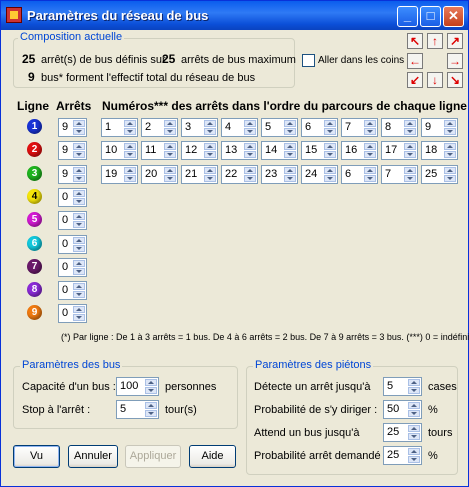 This screenshot has height=487, width=469. Describe the element at coordinates (402, 432) in the screenshot. I see `wait-spinner: 25` at that location.